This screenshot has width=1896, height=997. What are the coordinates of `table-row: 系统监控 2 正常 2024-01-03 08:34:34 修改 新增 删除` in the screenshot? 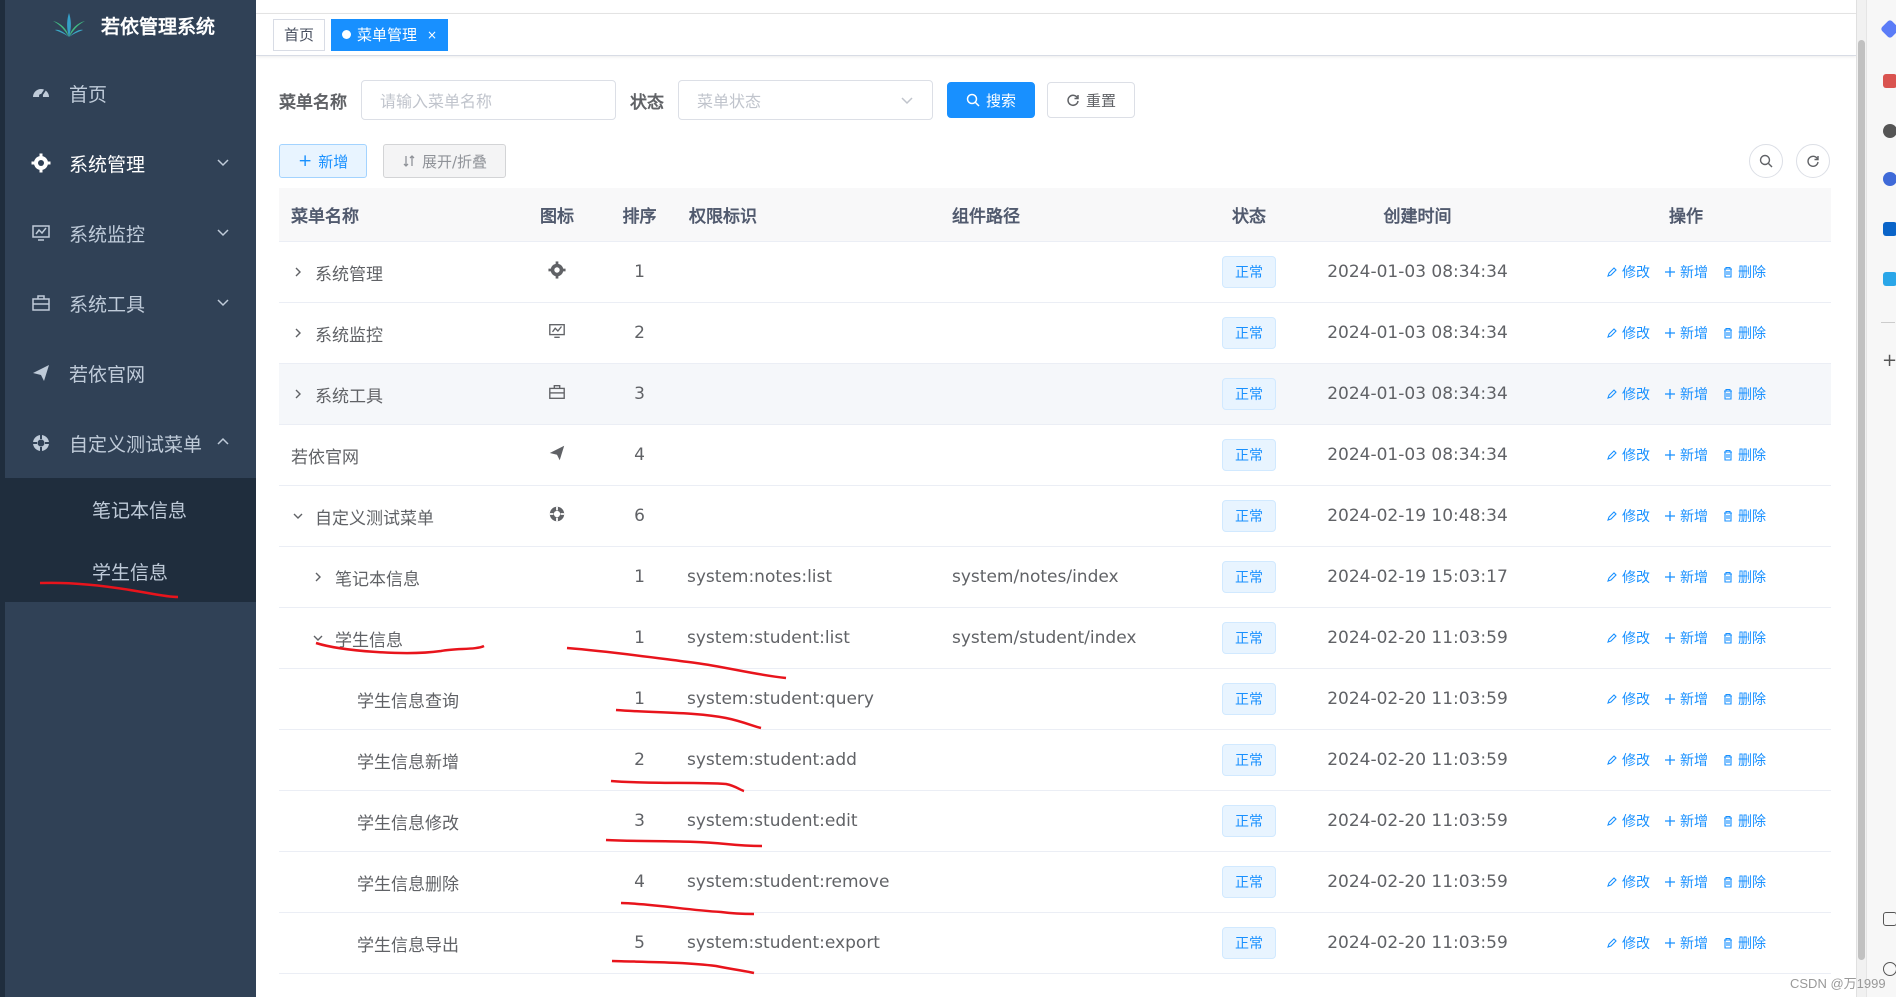 It's located at (1055, 333).